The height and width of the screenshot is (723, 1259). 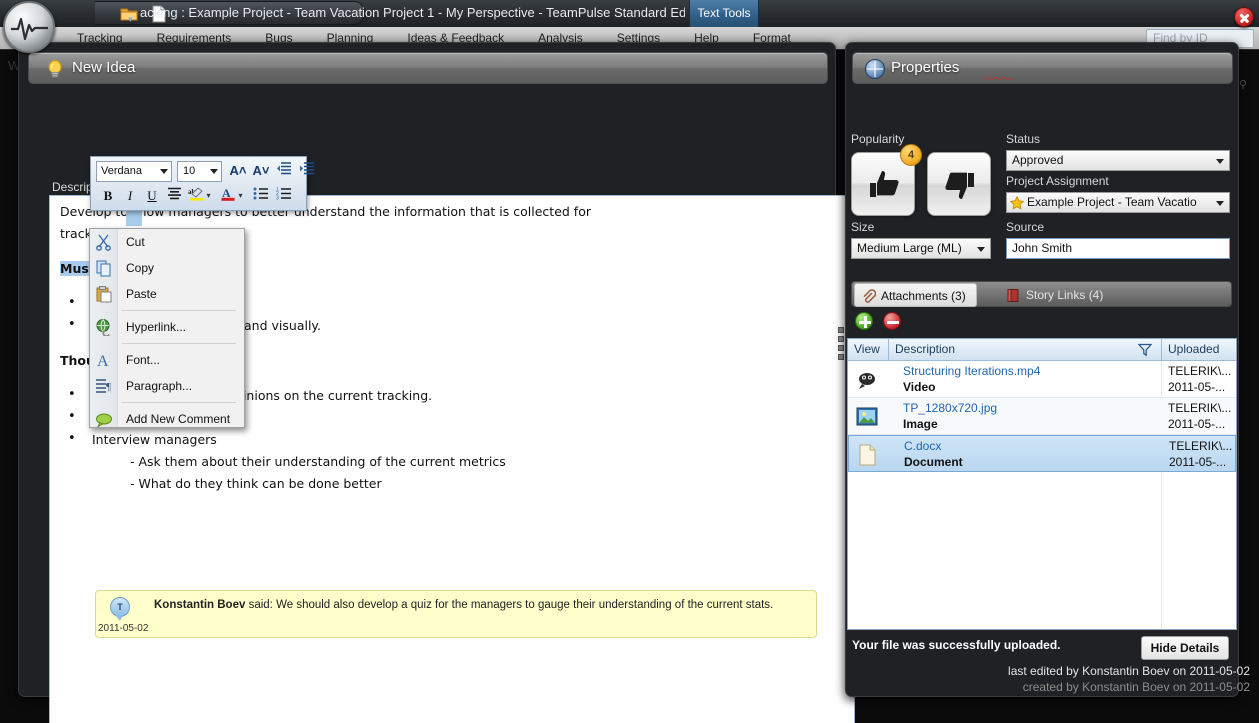 What do you see at coordinates (260, 605) in the screenshot?
I see `comment-verb: said:` at bounding box center [260, 605].